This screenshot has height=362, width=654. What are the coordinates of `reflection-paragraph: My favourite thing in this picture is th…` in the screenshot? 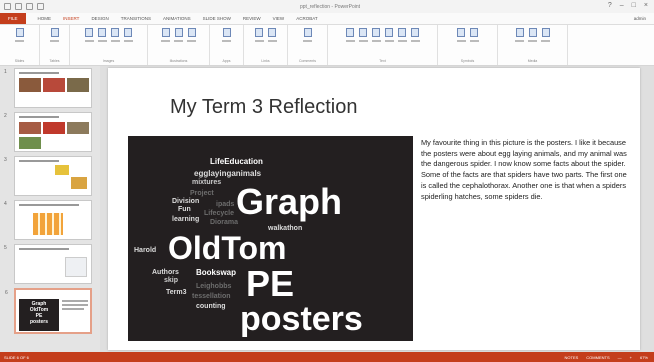 It's located at (526, 170).